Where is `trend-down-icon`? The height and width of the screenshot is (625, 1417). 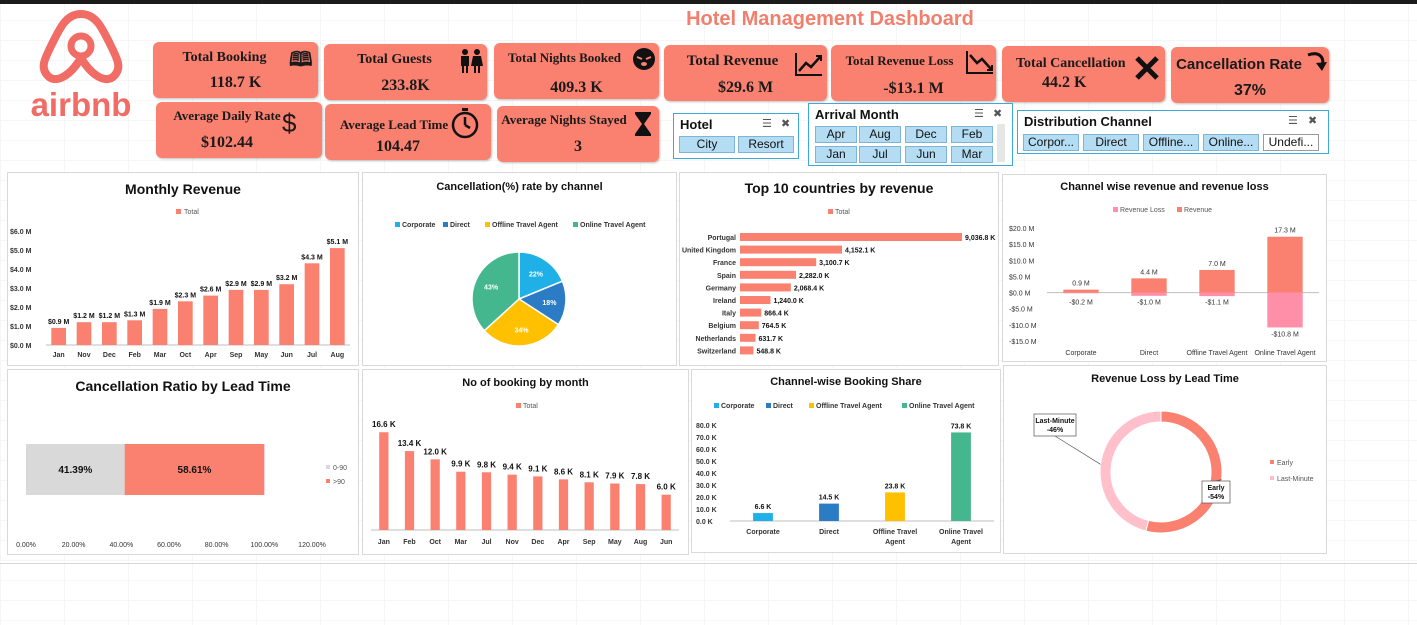 trend-down-icon is located at coordinates (979, 62).